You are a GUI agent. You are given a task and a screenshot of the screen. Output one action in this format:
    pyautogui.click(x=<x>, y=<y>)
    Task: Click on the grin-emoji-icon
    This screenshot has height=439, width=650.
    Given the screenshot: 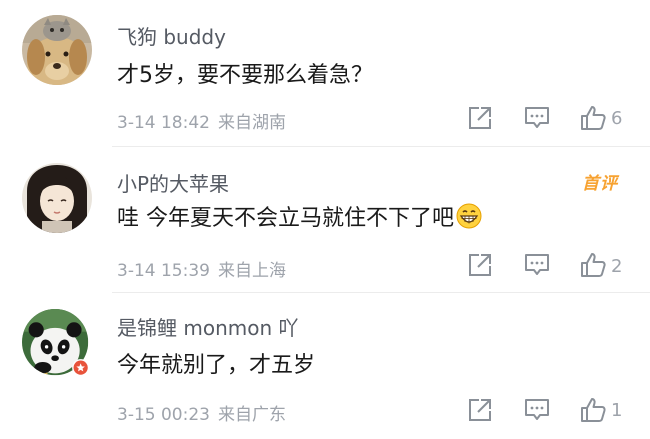 What is the action you would take?
    pyautogui.click(x=469, y=219)
    